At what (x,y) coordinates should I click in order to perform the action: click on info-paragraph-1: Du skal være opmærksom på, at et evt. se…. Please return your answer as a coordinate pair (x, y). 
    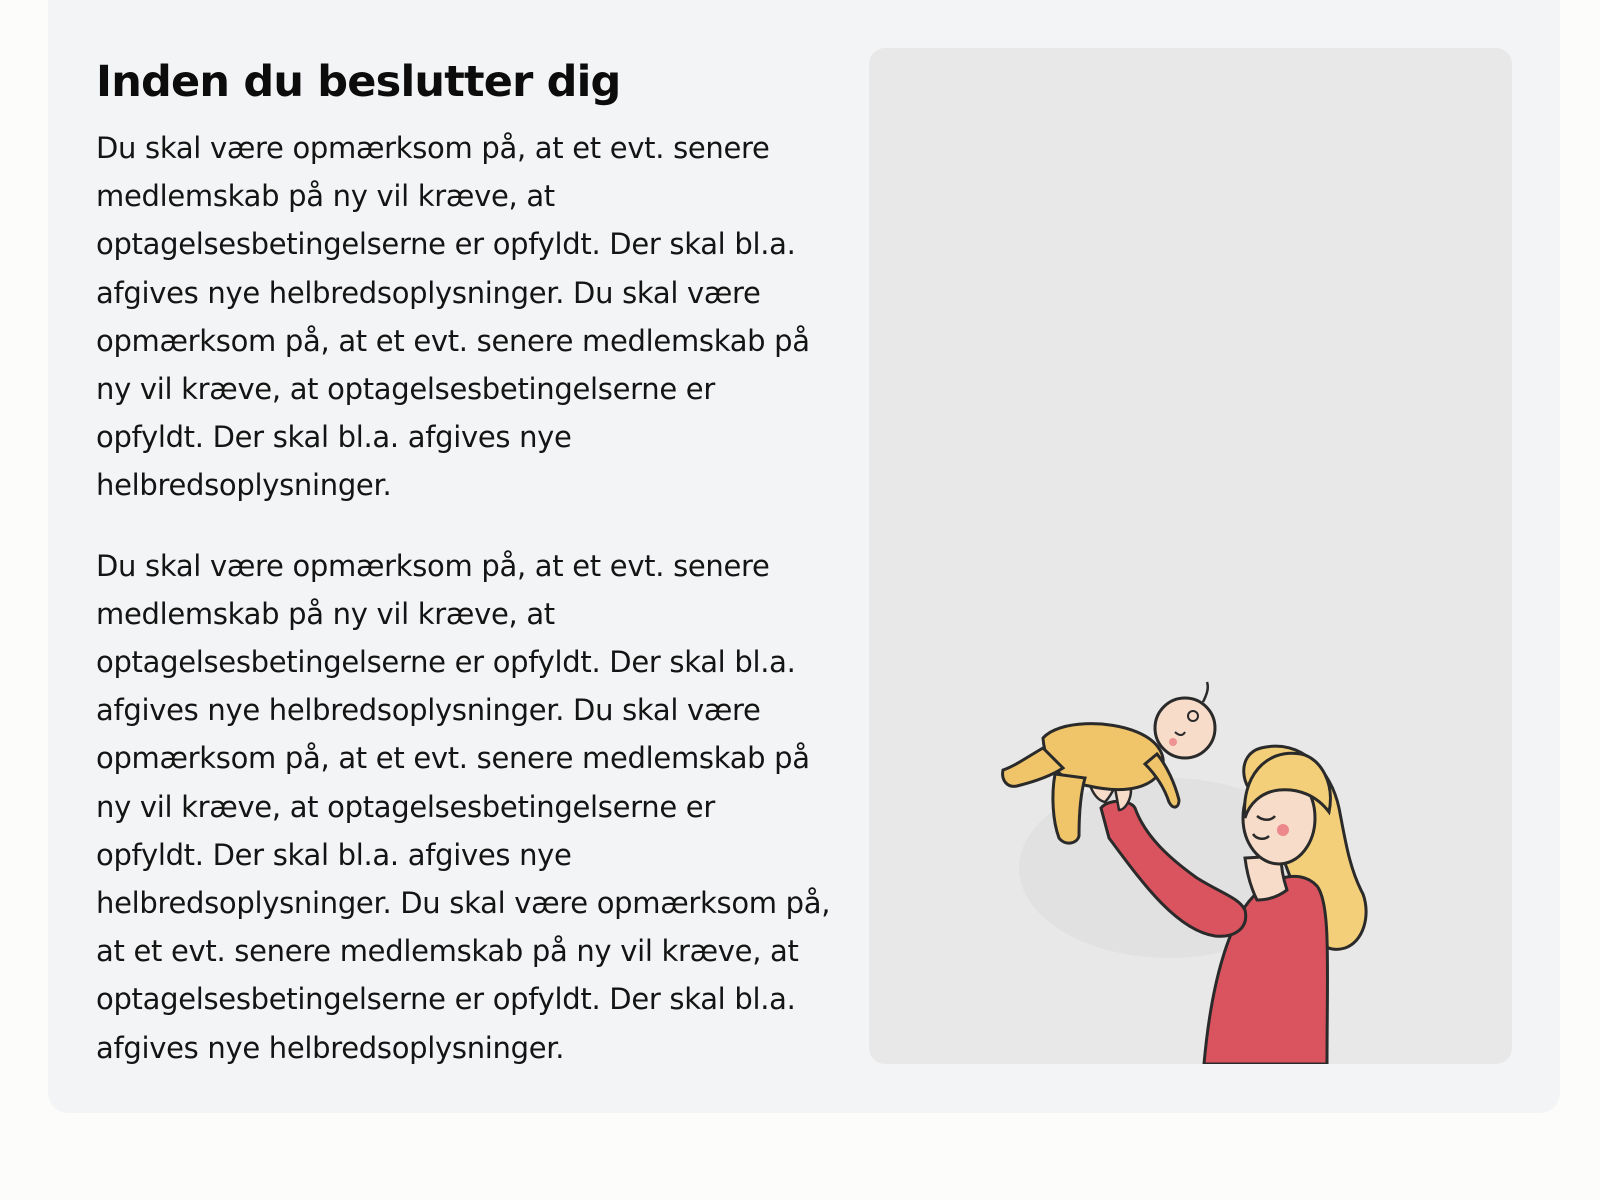
    Looking at the image, I should click on (453, 317).